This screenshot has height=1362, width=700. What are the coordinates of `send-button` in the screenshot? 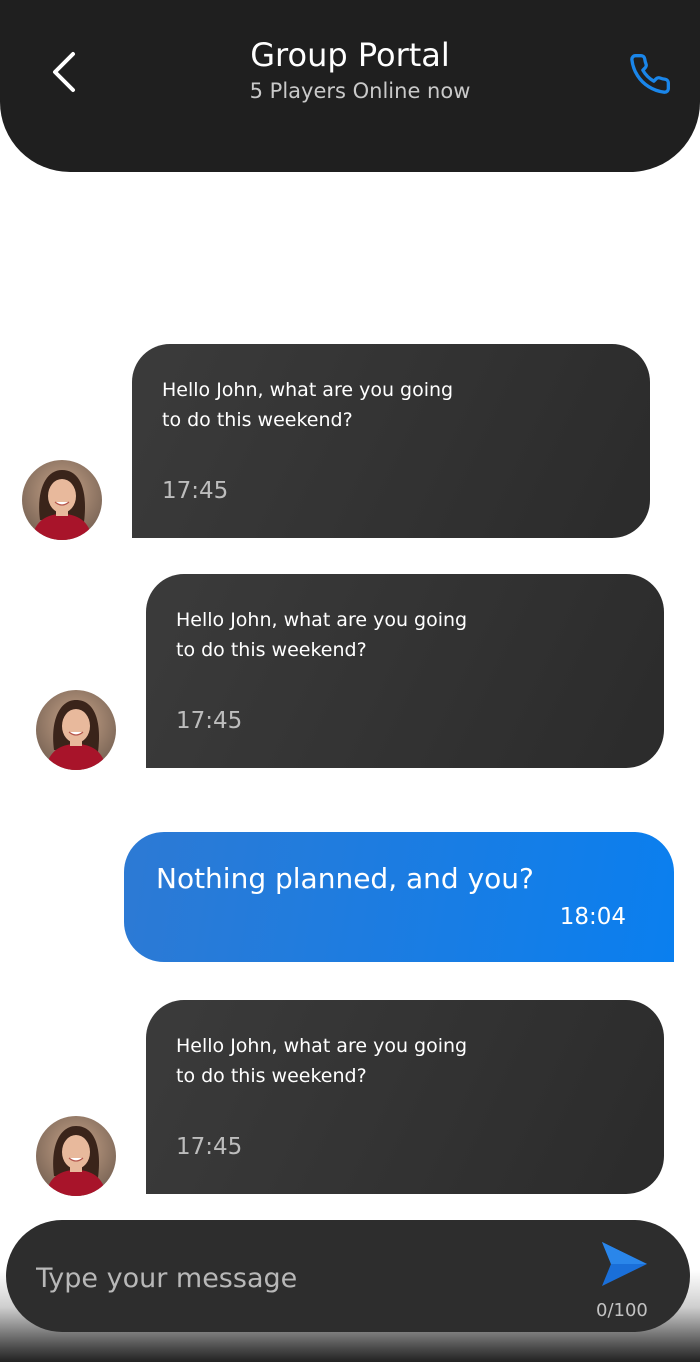 It's located at (624, 1264).